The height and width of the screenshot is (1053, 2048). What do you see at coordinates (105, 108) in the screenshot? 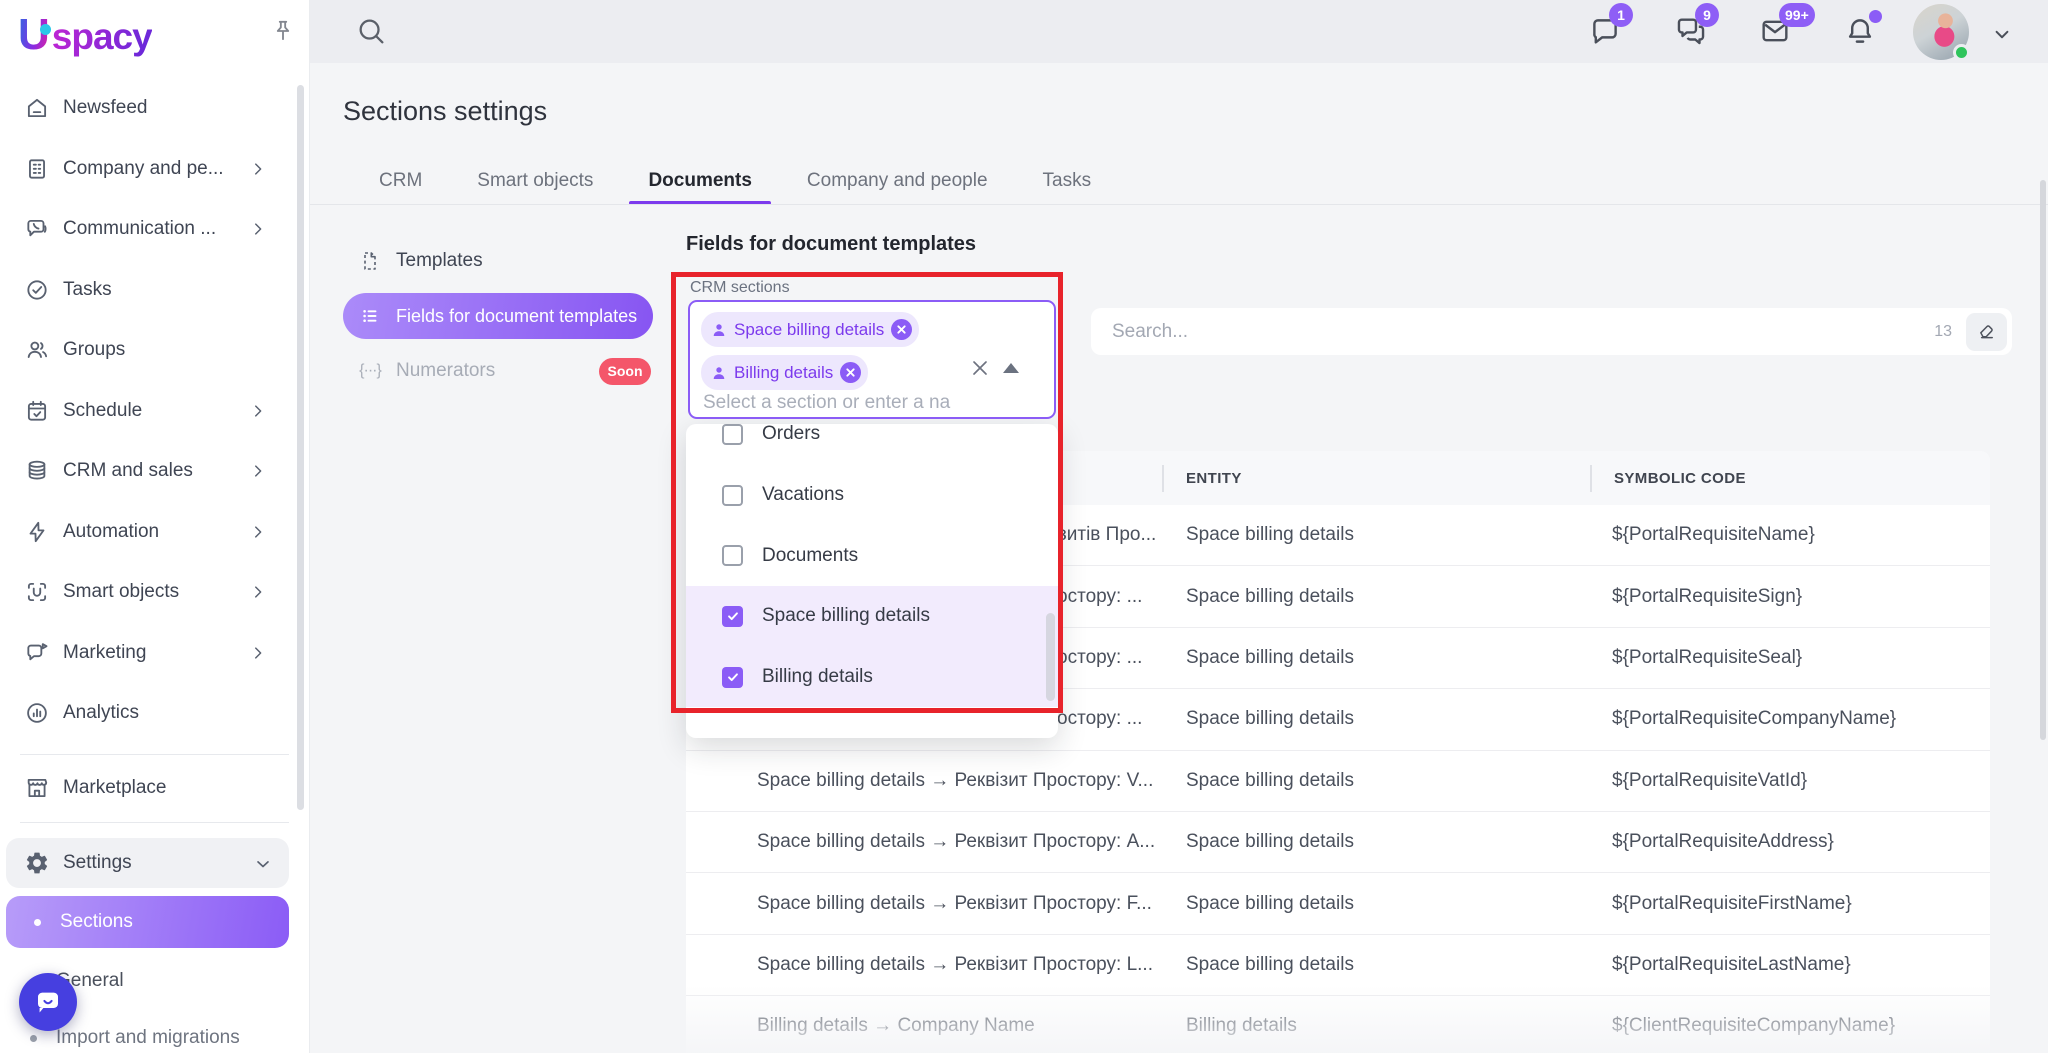
I see `sidebar-item-label: Newsfeed` at bounding box center [105, 108].